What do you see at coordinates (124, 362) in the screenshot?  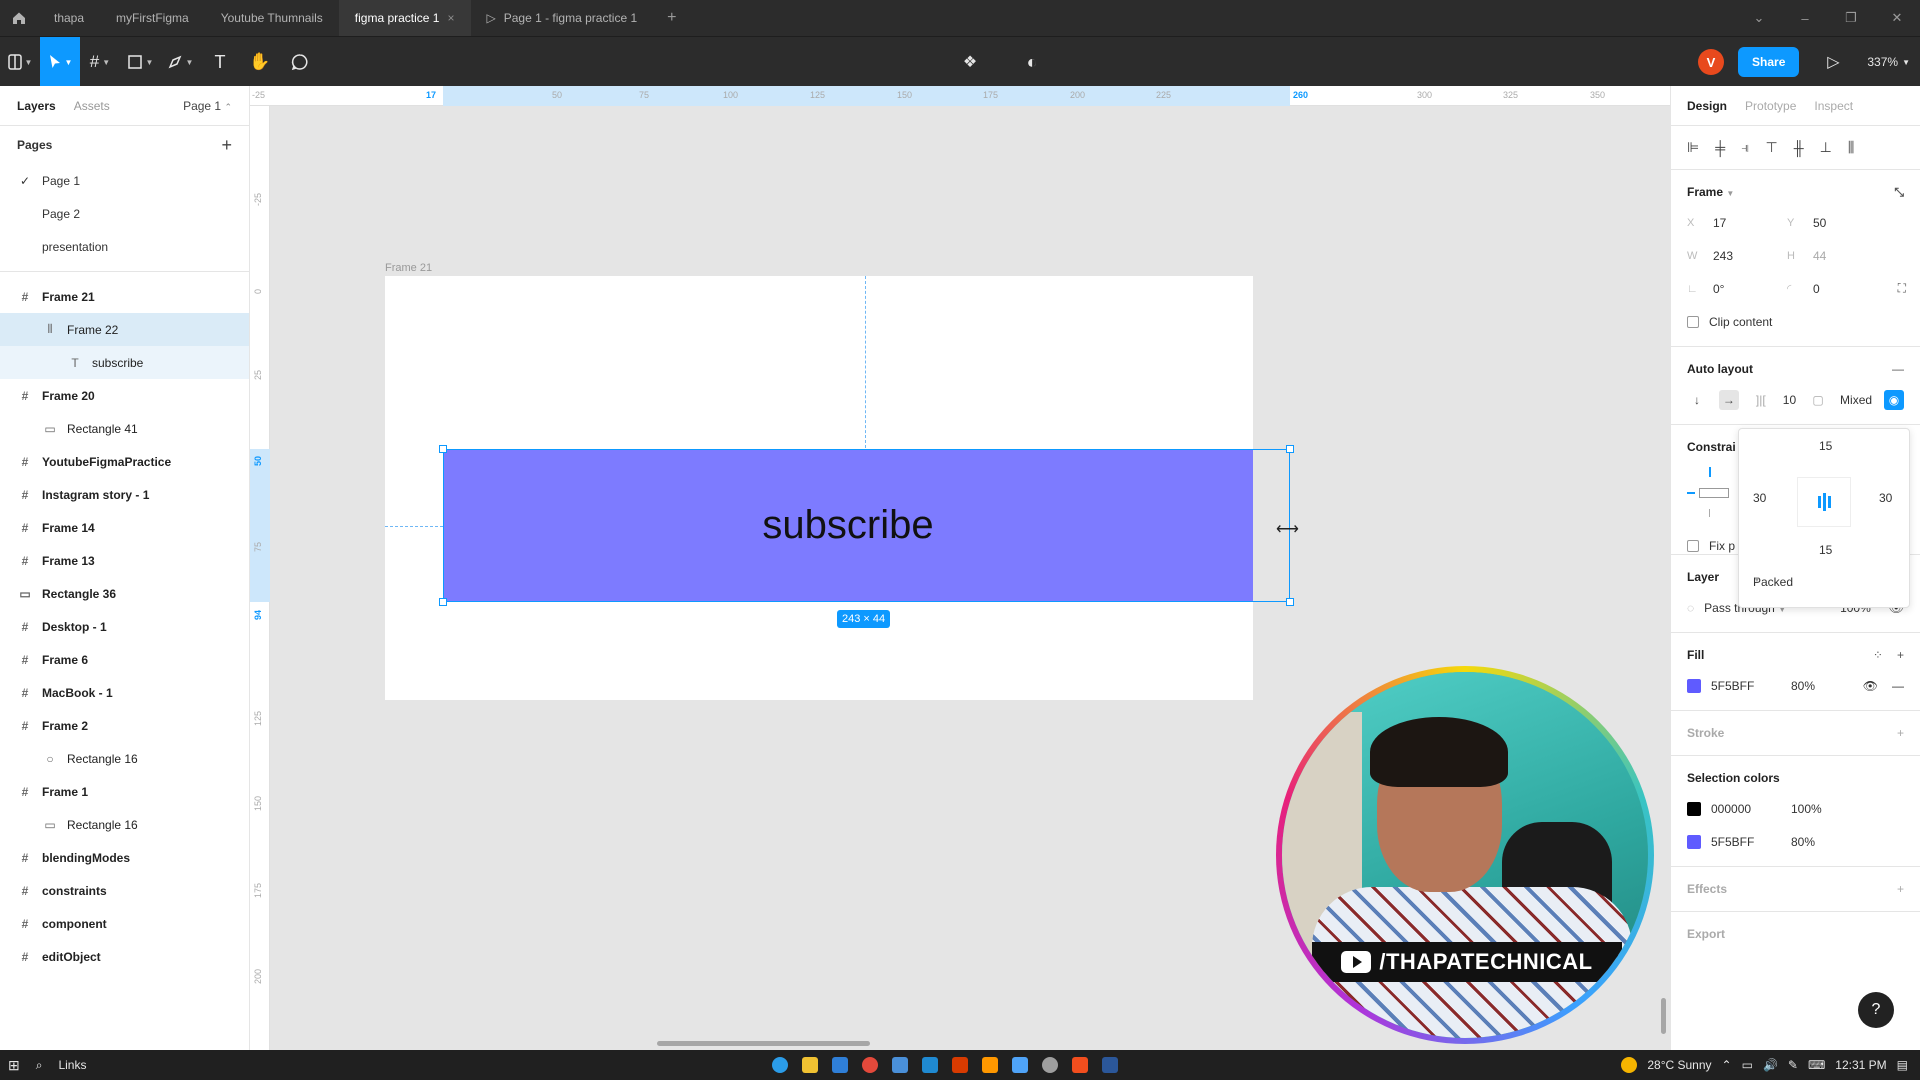 I see `layer-row: Tsubscribe` at bounding box center [124, 362].